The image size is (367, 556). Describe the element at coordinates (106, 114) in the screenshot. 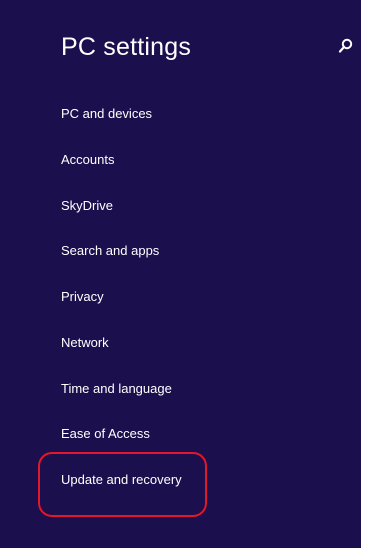

I see `nav-item-pc-and-devices: PC and devices` at that location.